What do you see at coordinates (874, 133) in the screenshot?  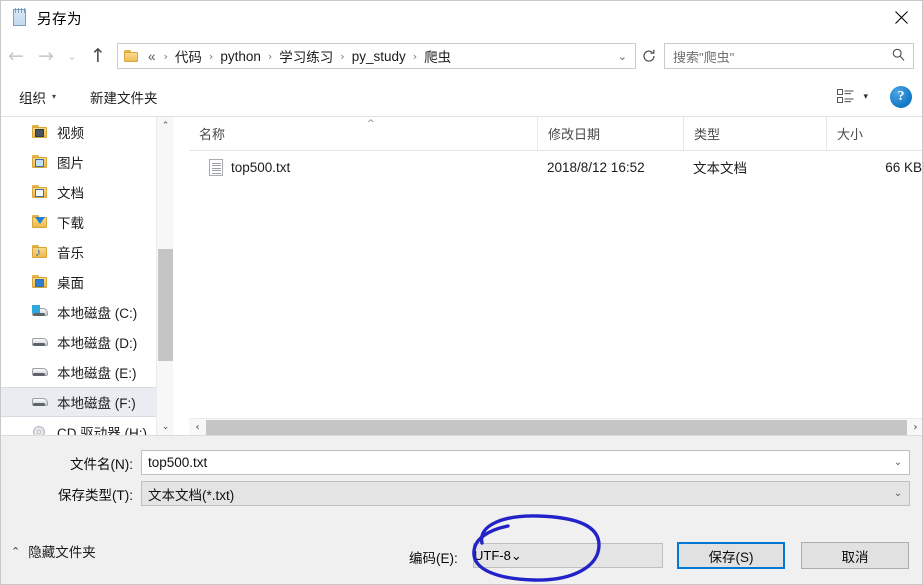 I see `column-header-size: 大小` at bounding box center [874, 133].